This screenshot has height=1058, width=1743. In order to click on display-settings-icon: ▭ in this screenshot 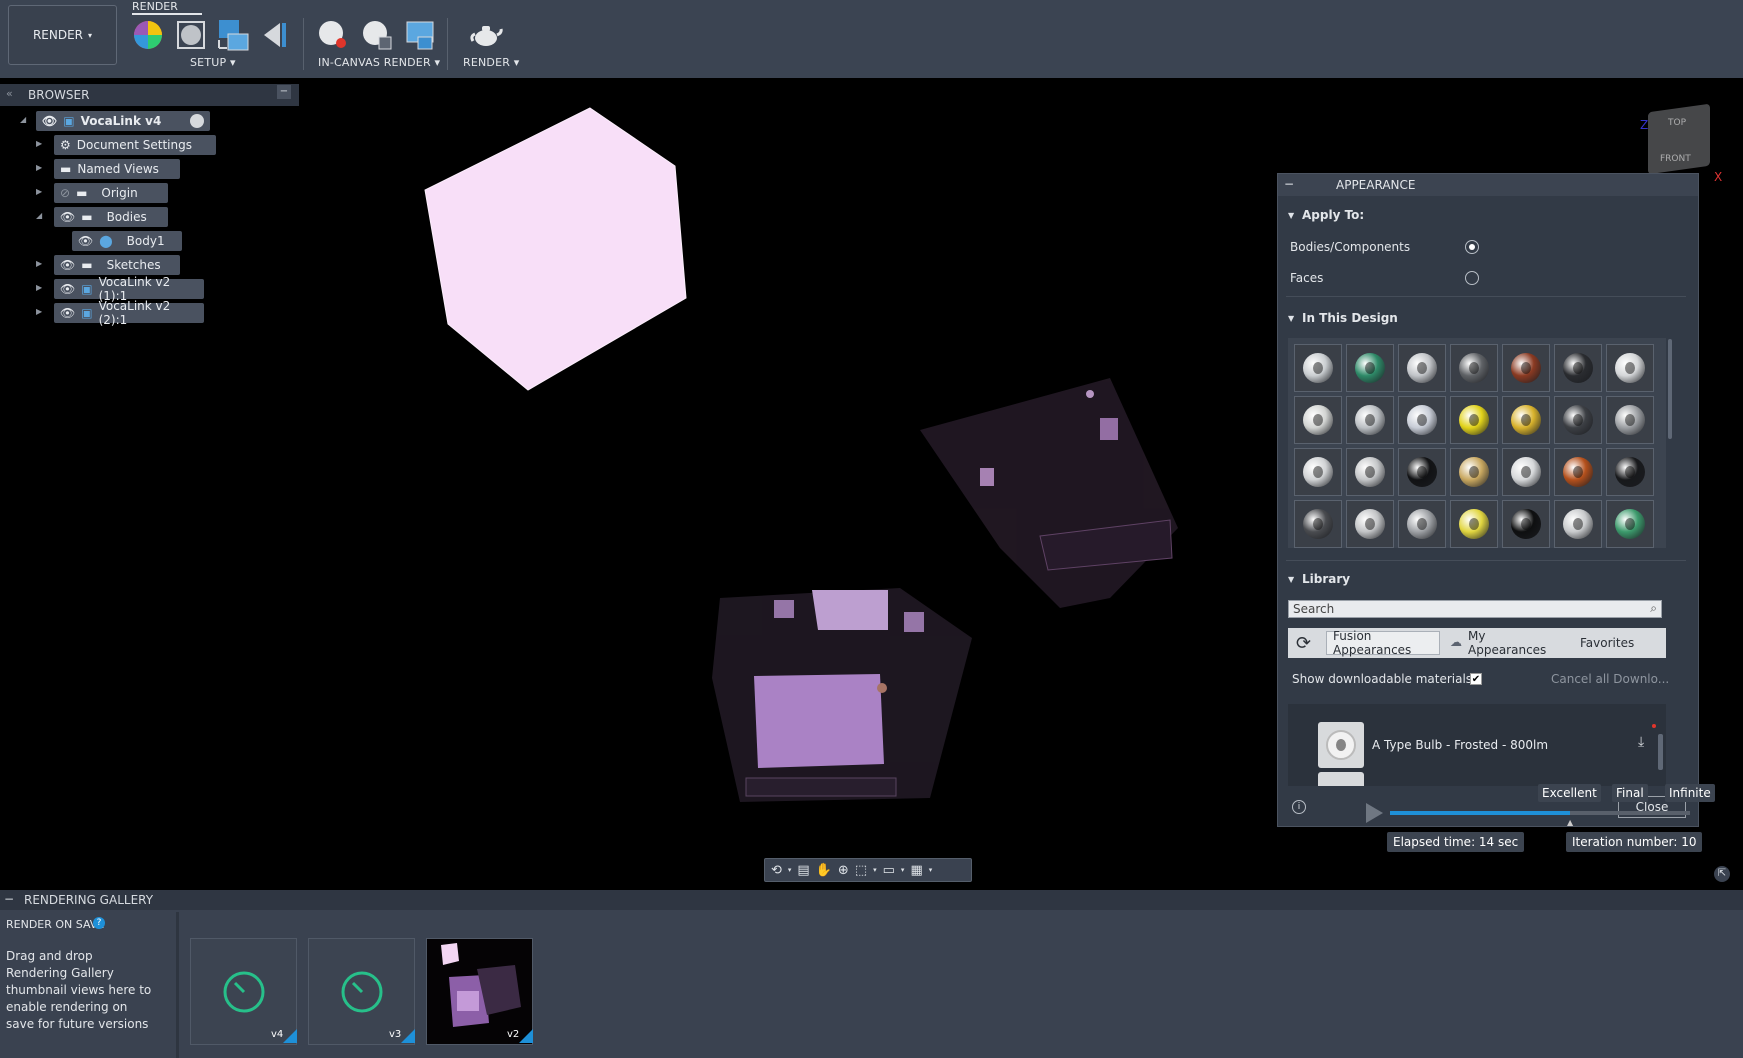, I will do `click(889, 870)`.